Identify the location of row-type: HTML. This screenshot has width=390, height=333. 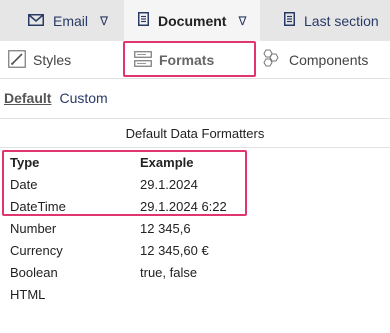
(28, 294).